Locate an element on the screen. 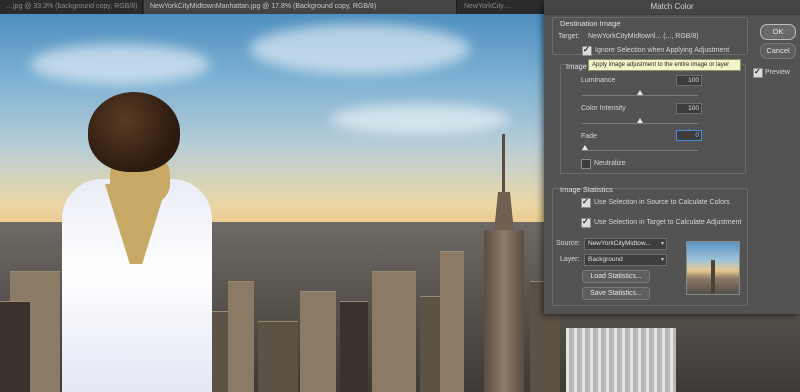 This screenshot has width=800, height=392. dialog-titlebar: Match Color is located at coordinates (672, 7).